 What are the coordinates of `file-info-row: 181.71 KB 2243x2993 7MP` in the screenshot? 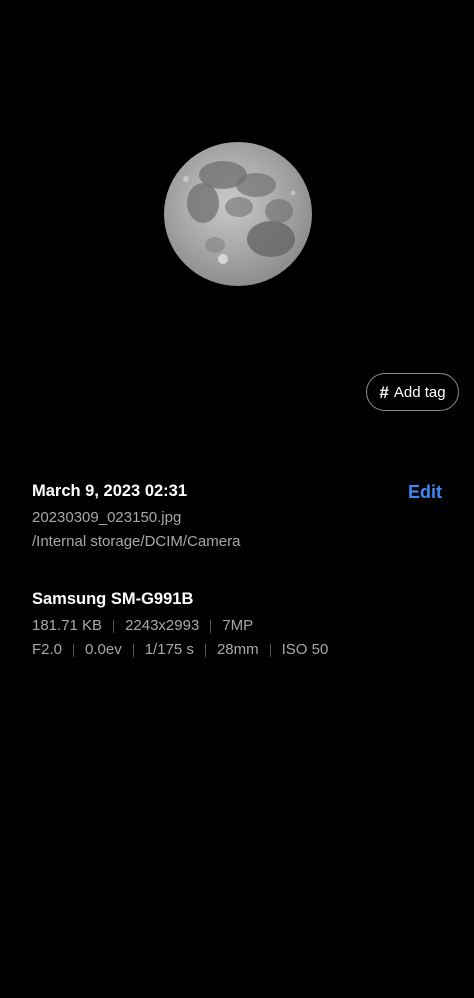 It's located at (242, 626).